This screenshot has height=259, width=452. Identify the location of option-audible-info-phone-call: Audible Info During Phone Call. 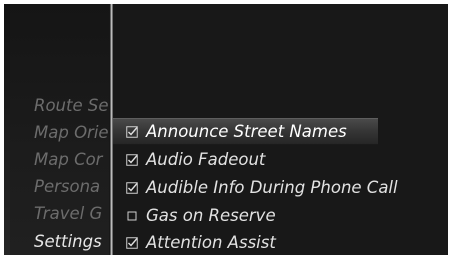
(280, 187).